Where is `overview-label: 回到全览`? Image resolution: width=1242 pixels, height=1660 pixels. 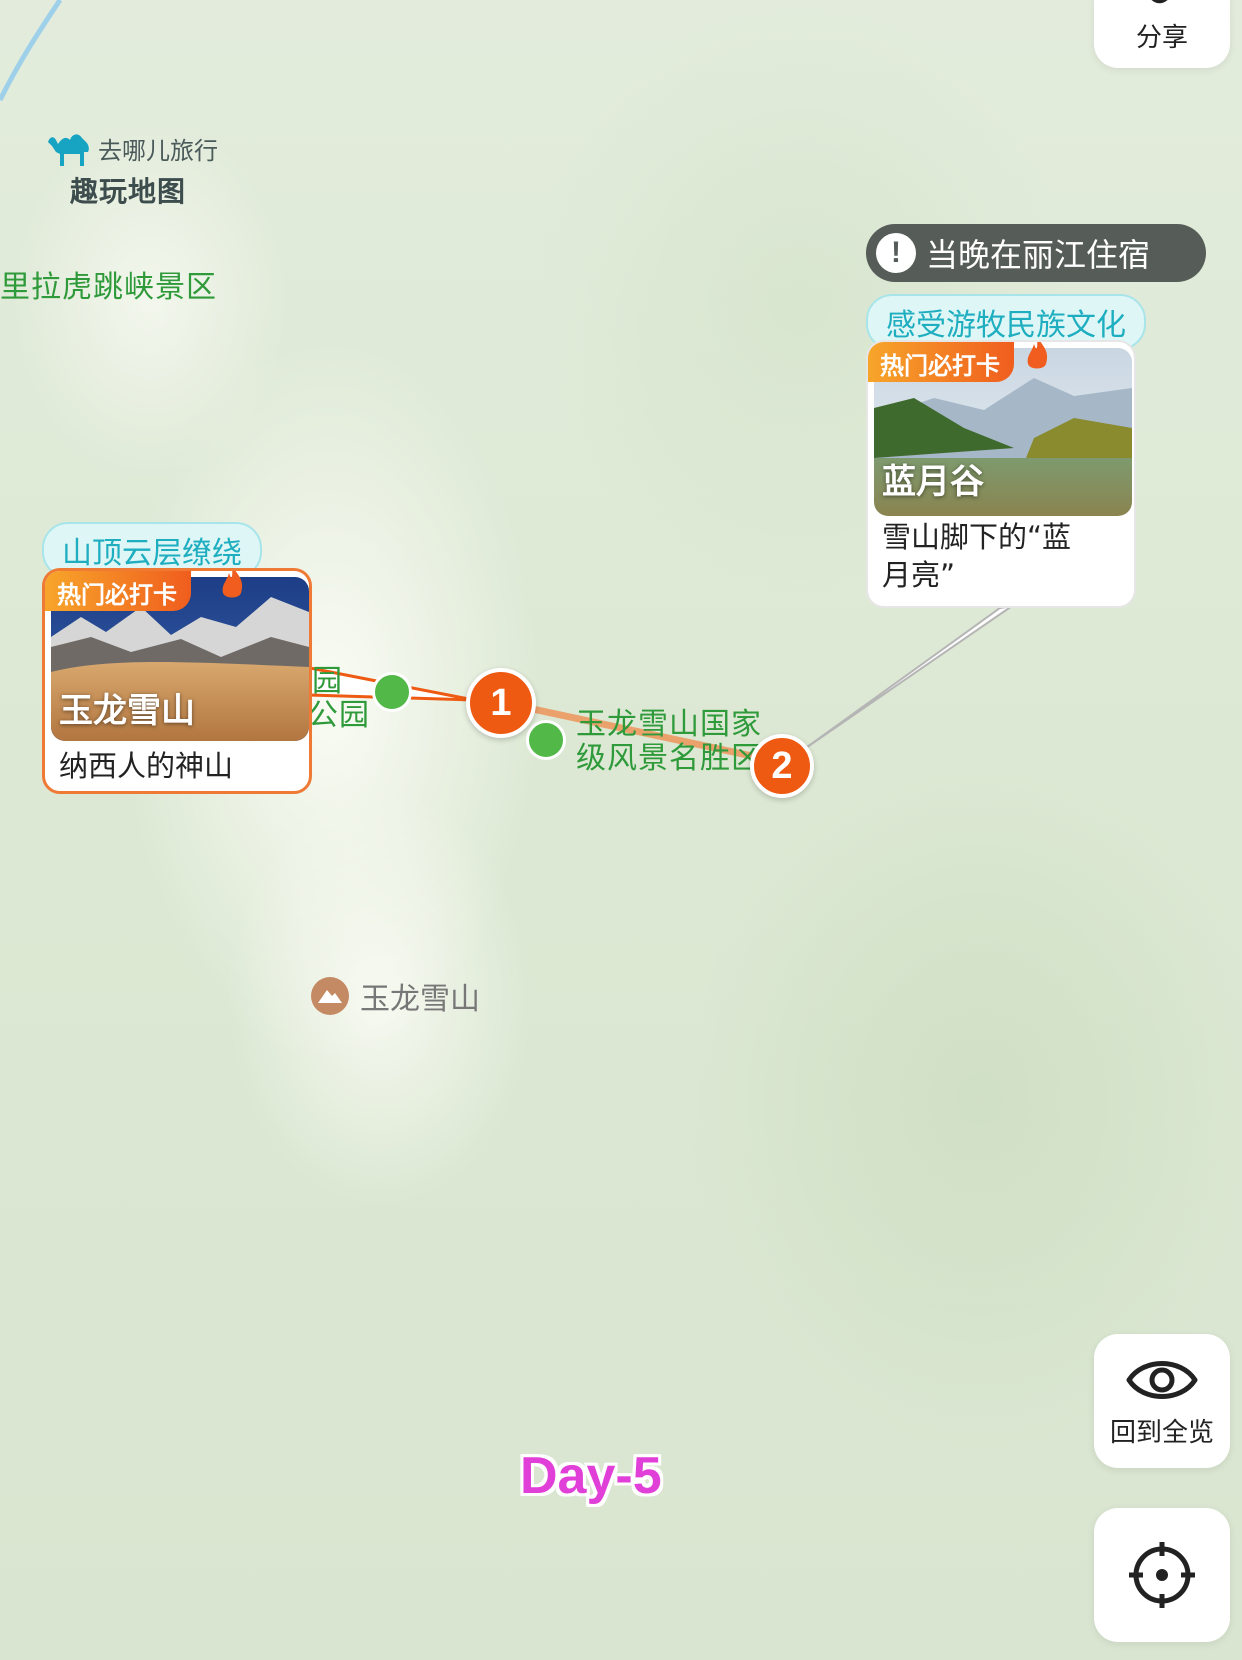
overview-label: 回到全览 is located at coordinates (1161, 1432).